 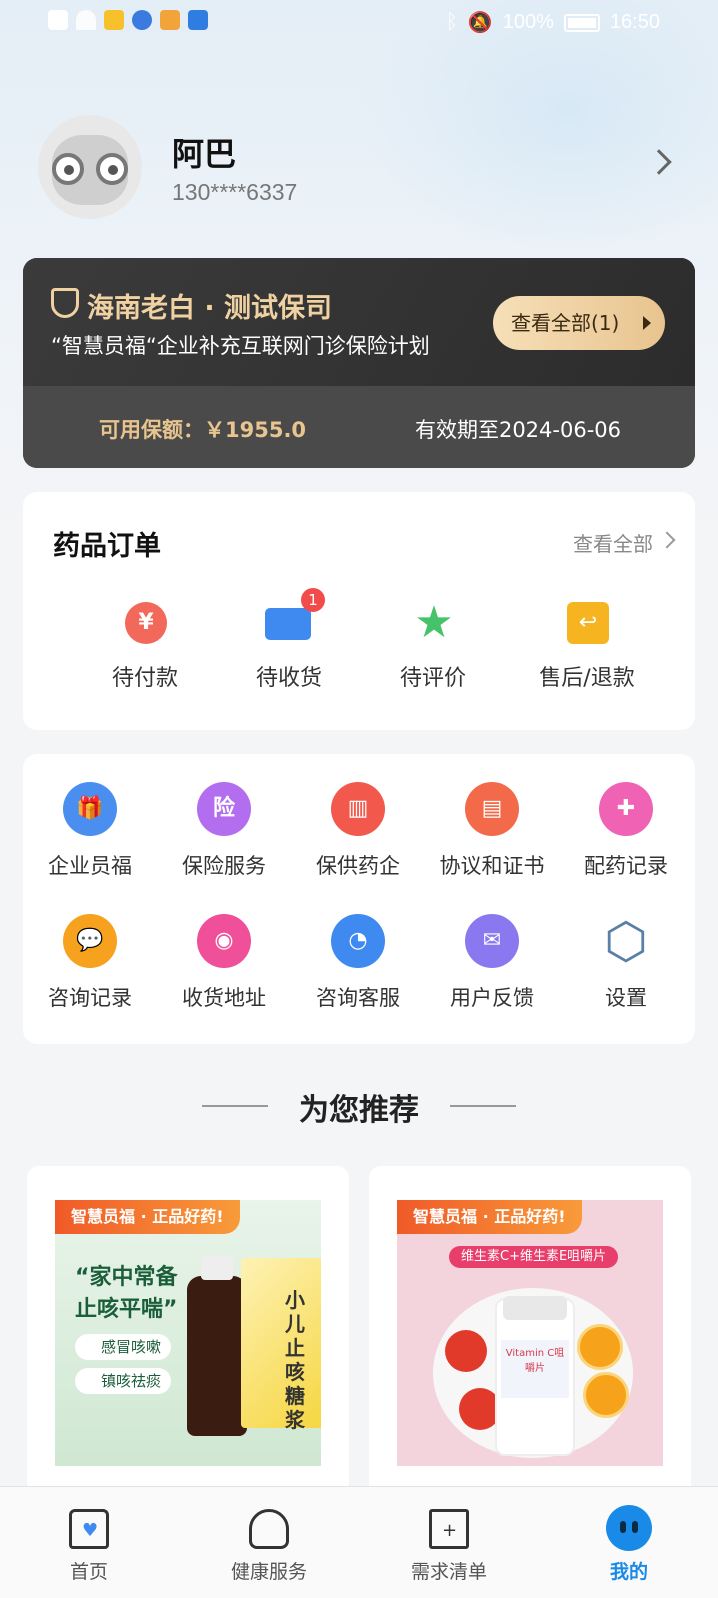 I want to click on settings-hex-icon: ⬡, so click(x=626, y=941).